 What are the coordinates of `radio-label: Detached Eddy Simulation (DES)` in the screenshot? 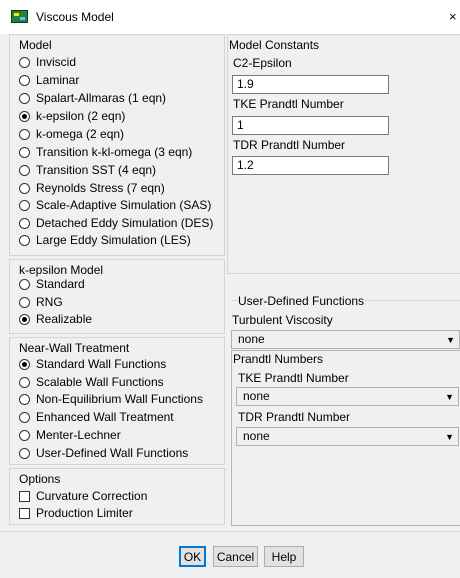 It's located at (125, 223).